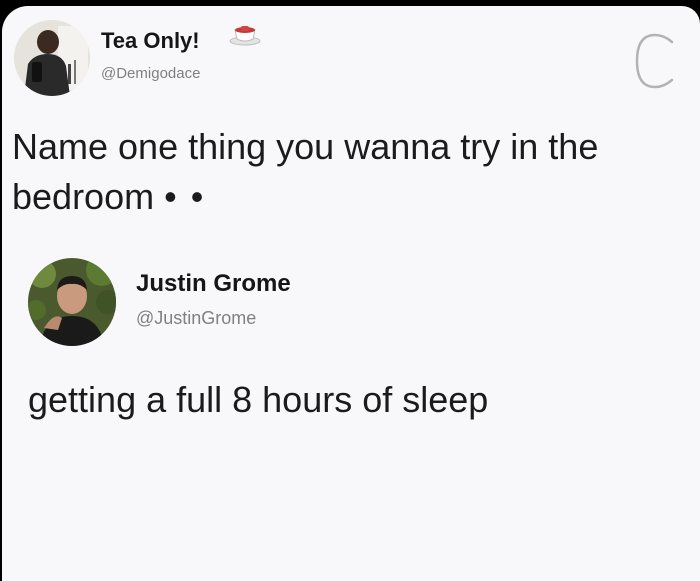 The height and width of the screenshot is (581, 700). Describe the element at coordinates (72, 302) in the screenshot. I see `justin-grome-avatar` at that location.